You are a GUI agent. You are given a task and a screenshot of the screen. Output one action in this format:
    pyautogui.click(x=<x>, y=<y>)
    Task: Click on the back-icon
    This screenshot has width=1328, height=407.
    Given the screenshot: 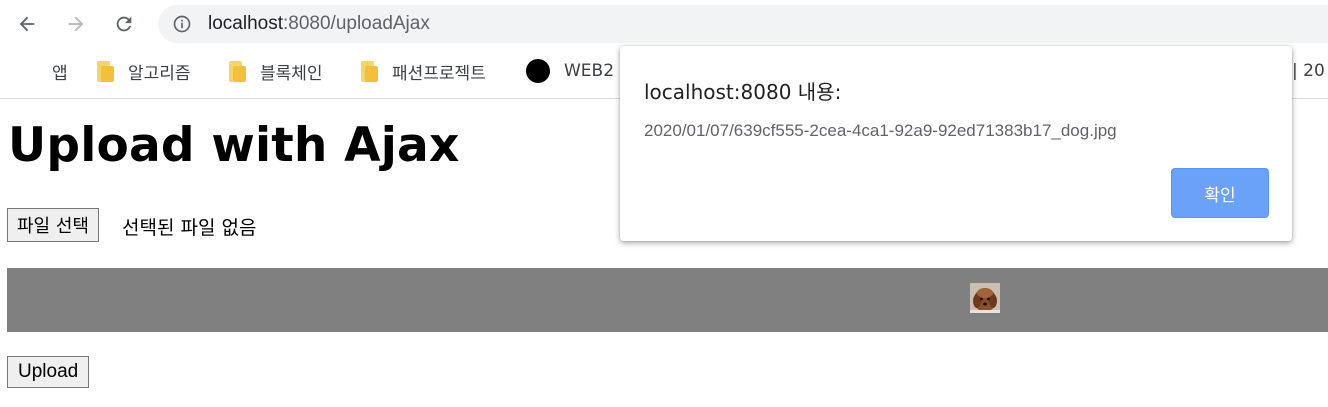 What is the action you would take?
    pyautogui.click(x=27, y=24)
    